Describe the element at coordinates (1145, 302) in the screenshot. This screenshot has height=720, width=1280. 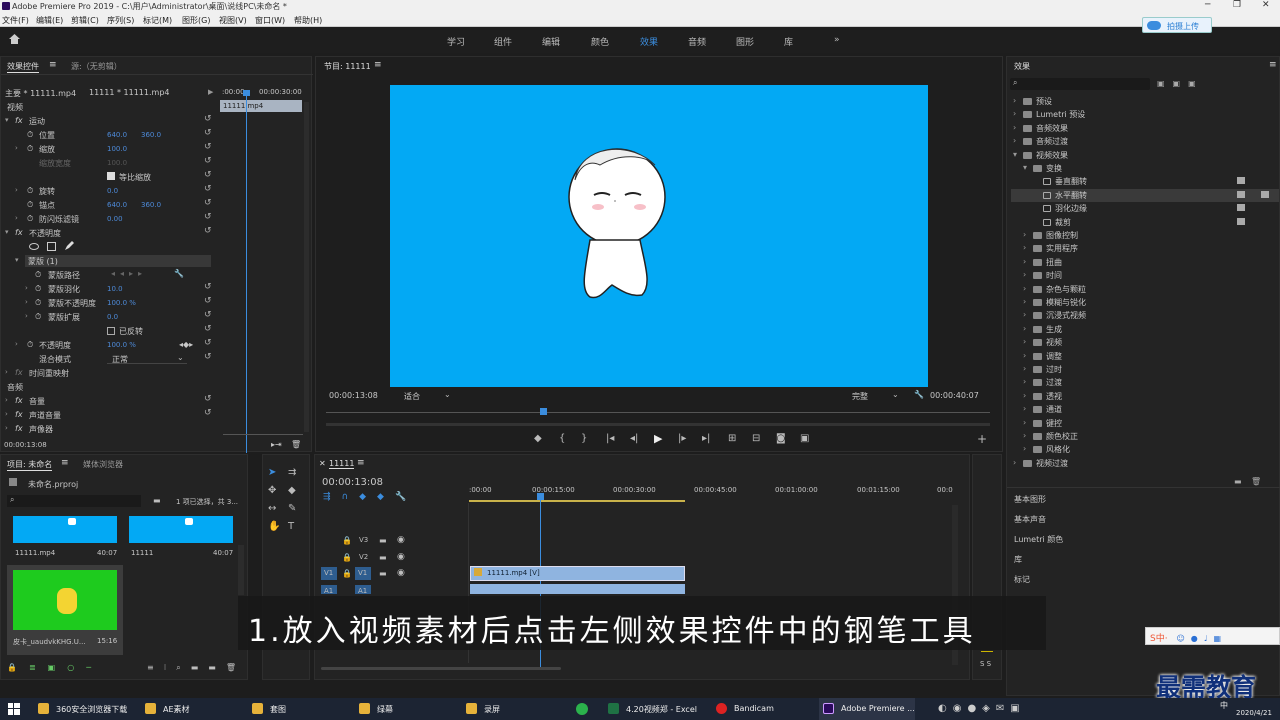
I see `effects-tree-item: › 模糊与锐化` at that location.